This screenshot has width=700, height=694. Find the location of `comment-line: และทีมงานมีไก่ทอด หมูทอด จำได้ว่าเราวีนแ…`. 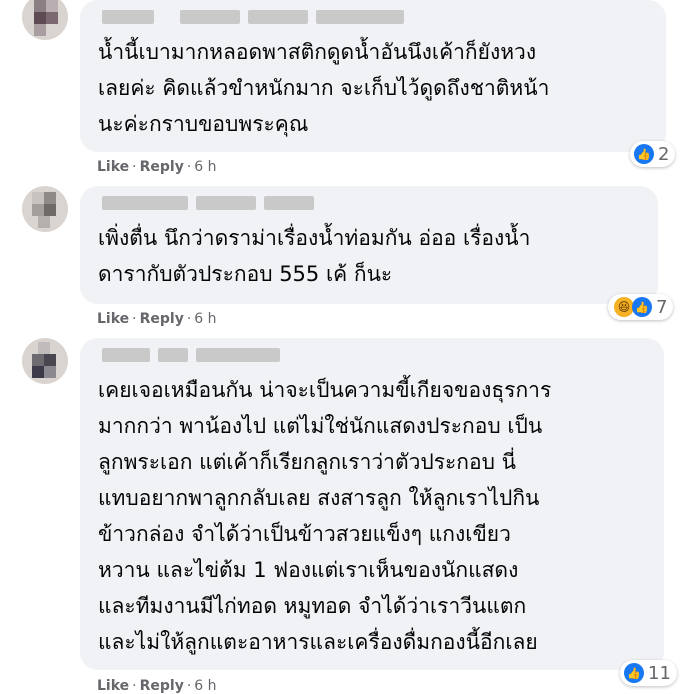

comment-line: และทีมงานมีไก่ทอด หมูทอด จำได้ว่าเราวีนแ… is located at coordinates (312, 606).